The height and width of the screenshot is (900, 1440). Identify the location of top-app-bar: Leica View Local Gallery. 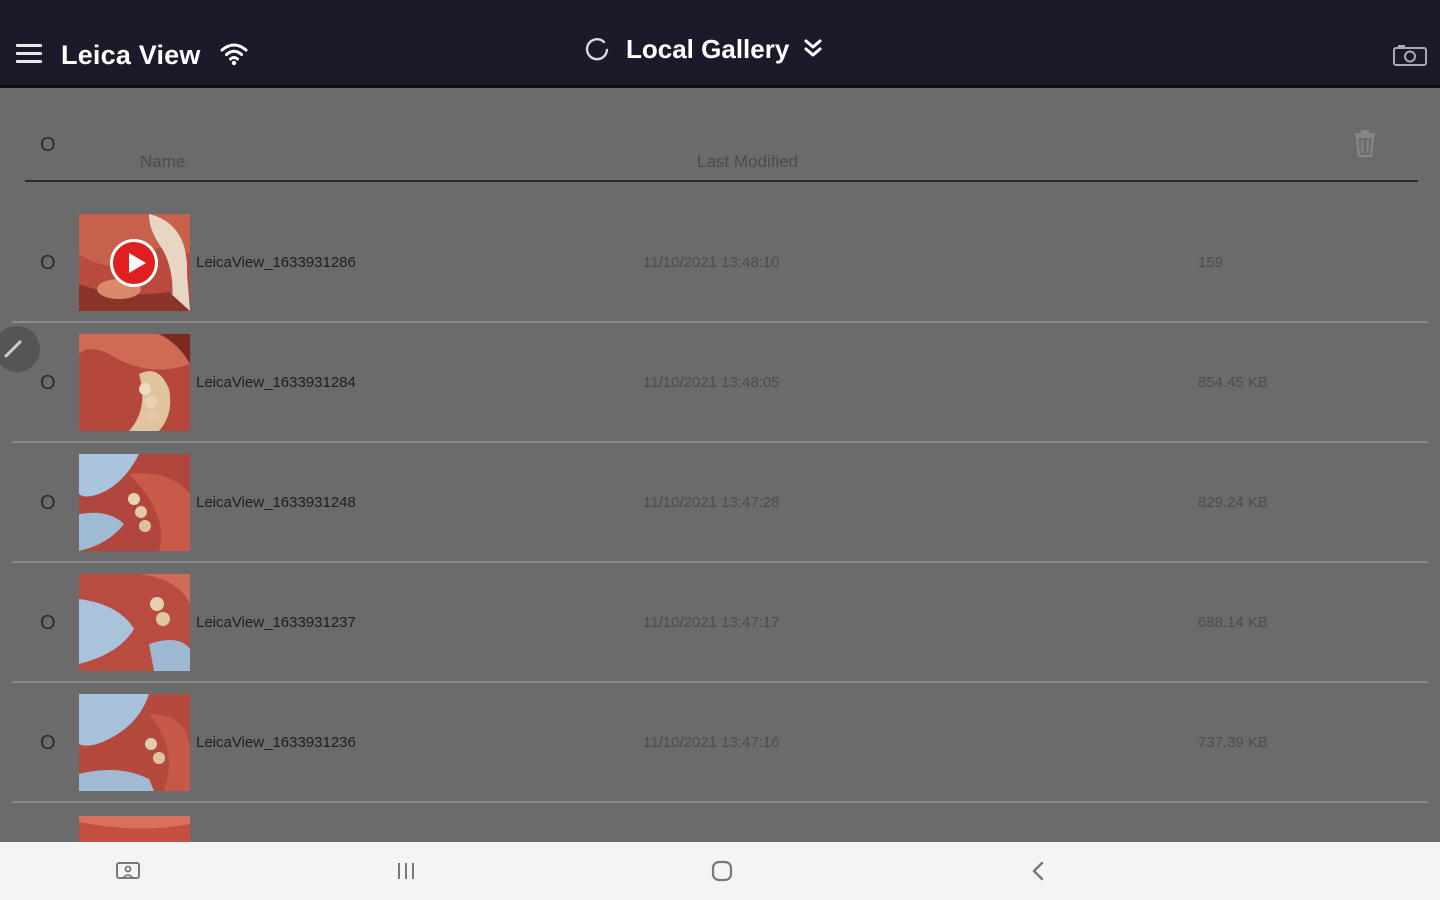
(720, 44).